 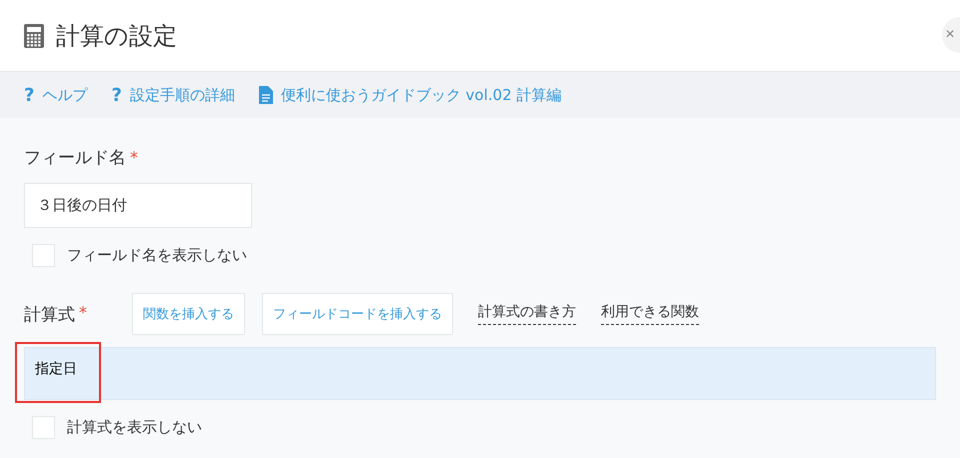 I want to click on input-field: ３日後の日付, so click(x=138, y=205).